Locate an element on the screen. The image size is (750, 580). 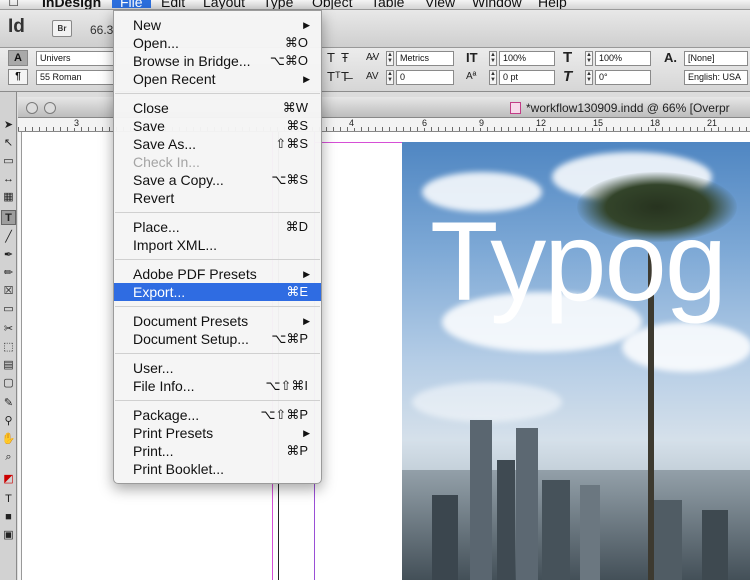
zoom-level: 66.3 is located at coordinates (101, 30).